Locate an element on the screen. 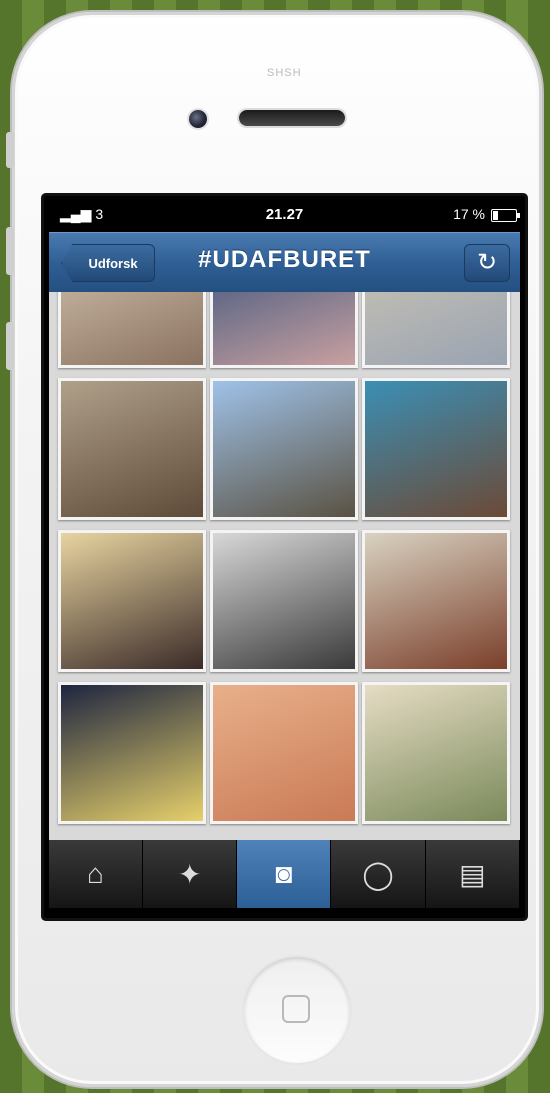 Image resolution: width=550 pixels, height=1093 pixels. battery-percent: 17 % is located at coordinates (469, 214).